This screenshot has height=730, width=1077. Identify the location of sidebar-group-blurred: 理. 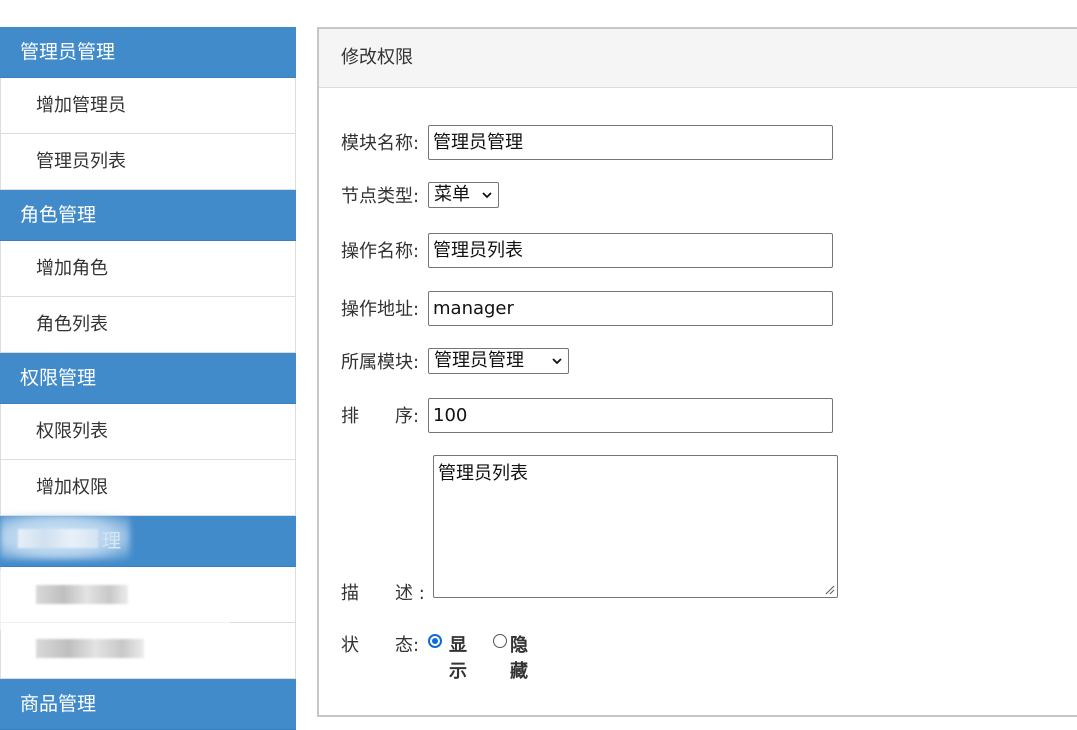
(148, 541).